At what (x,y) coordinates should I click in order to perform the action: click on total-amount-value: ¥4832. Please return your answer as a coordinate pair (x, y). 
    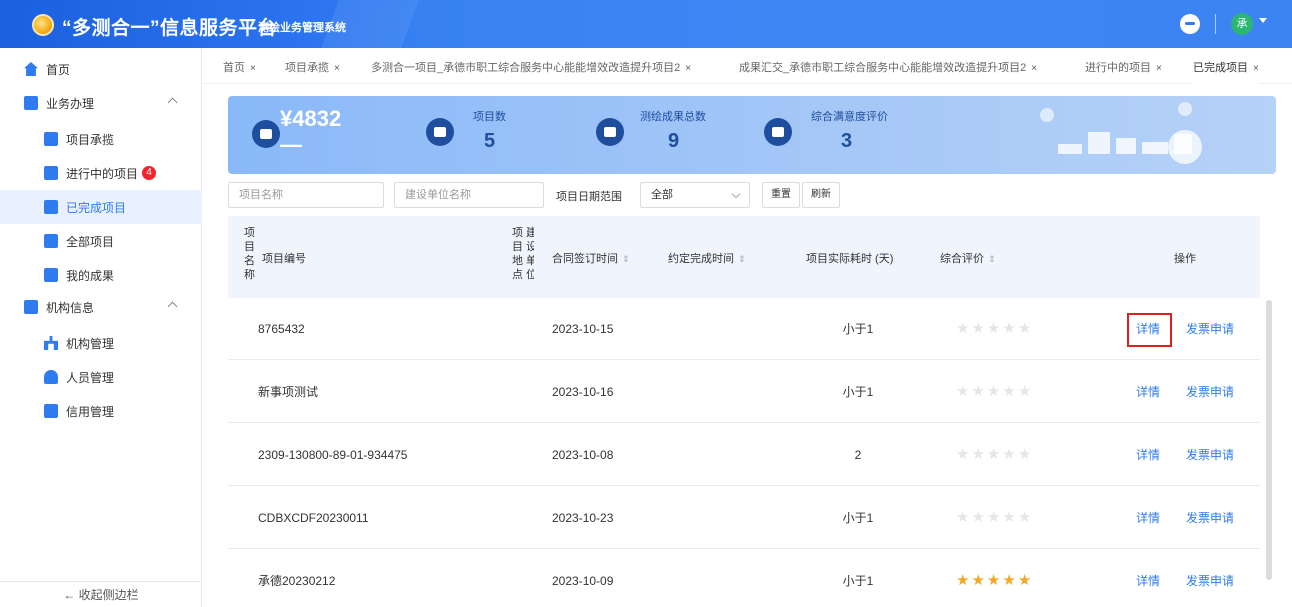
    Looking at the image, I should click on (311, 118).